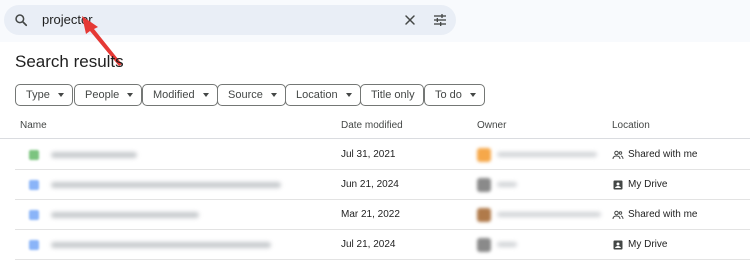  I want to click on search-input: projector, so click(67, 20).